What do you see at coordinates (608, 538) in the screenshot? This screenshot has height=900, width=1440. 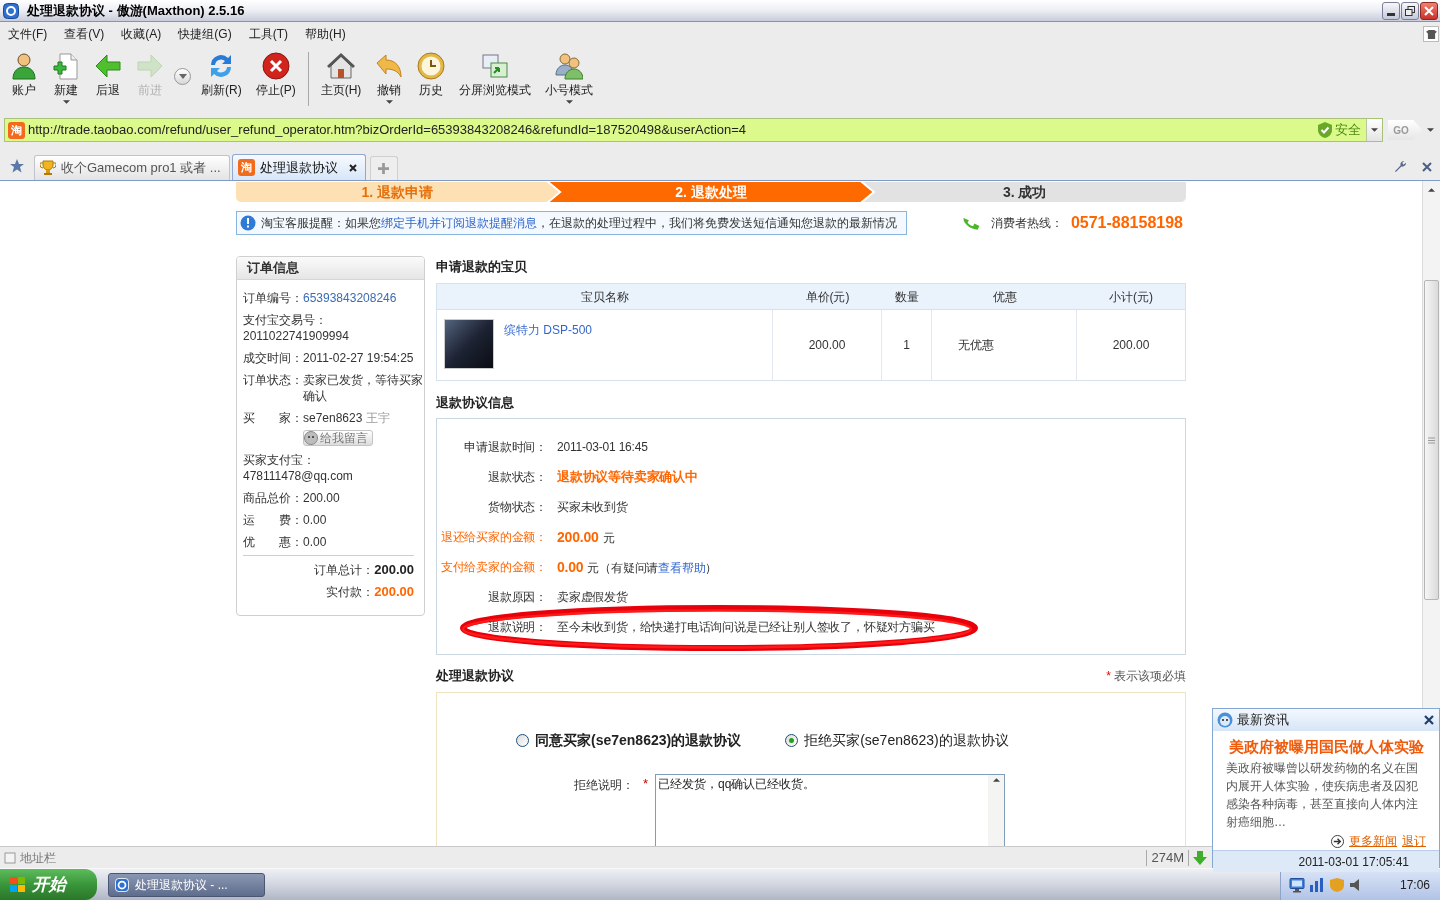 I see `currency-unit: 元` at bounding box center [608, 538].